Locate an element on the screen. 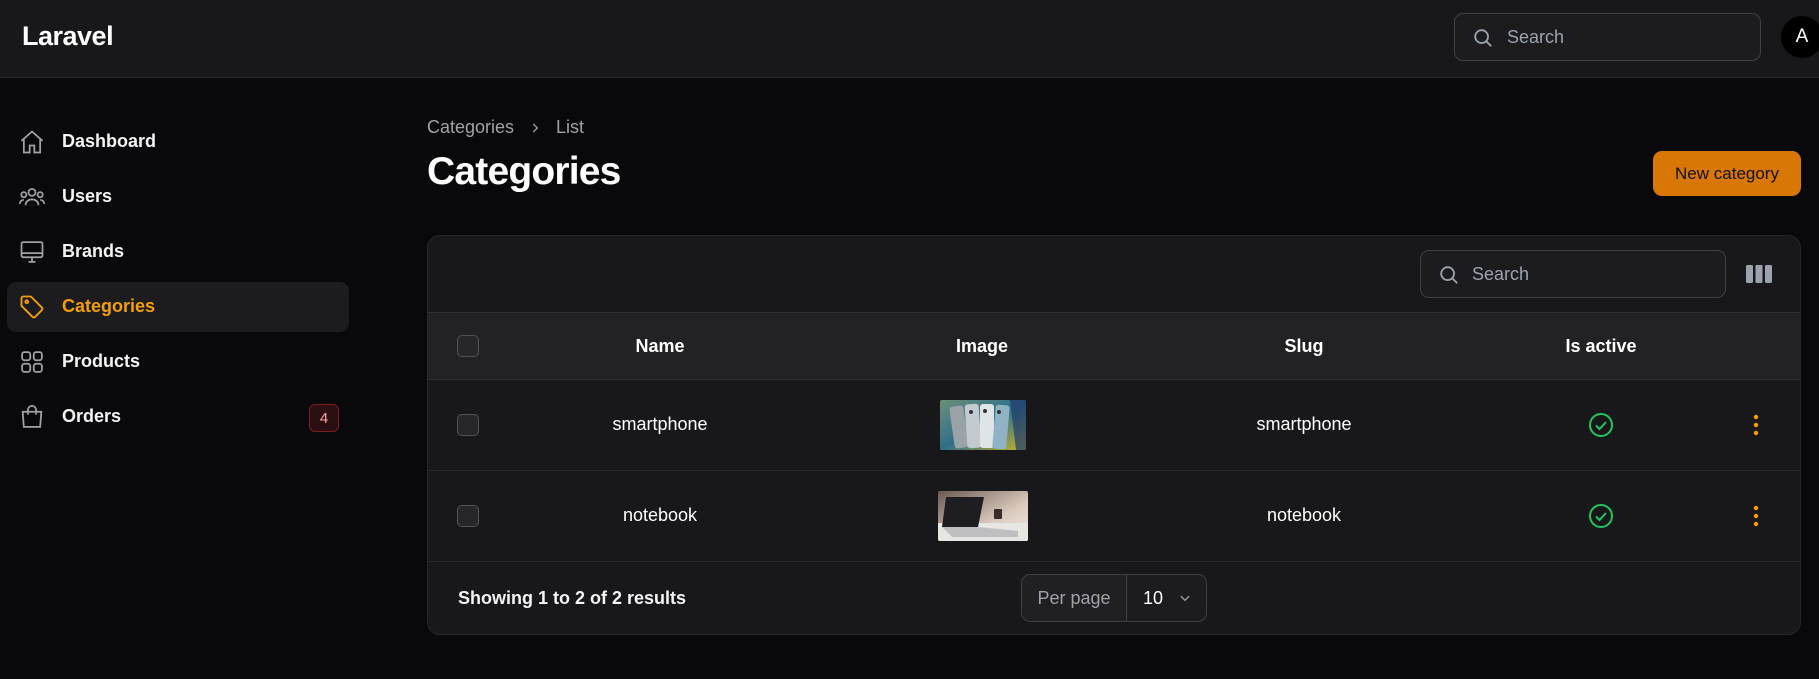 Image resolution: width=1819 pixels, height=679 pixels. sidebar-item-label: Brands is located at coordinates (93, 251).